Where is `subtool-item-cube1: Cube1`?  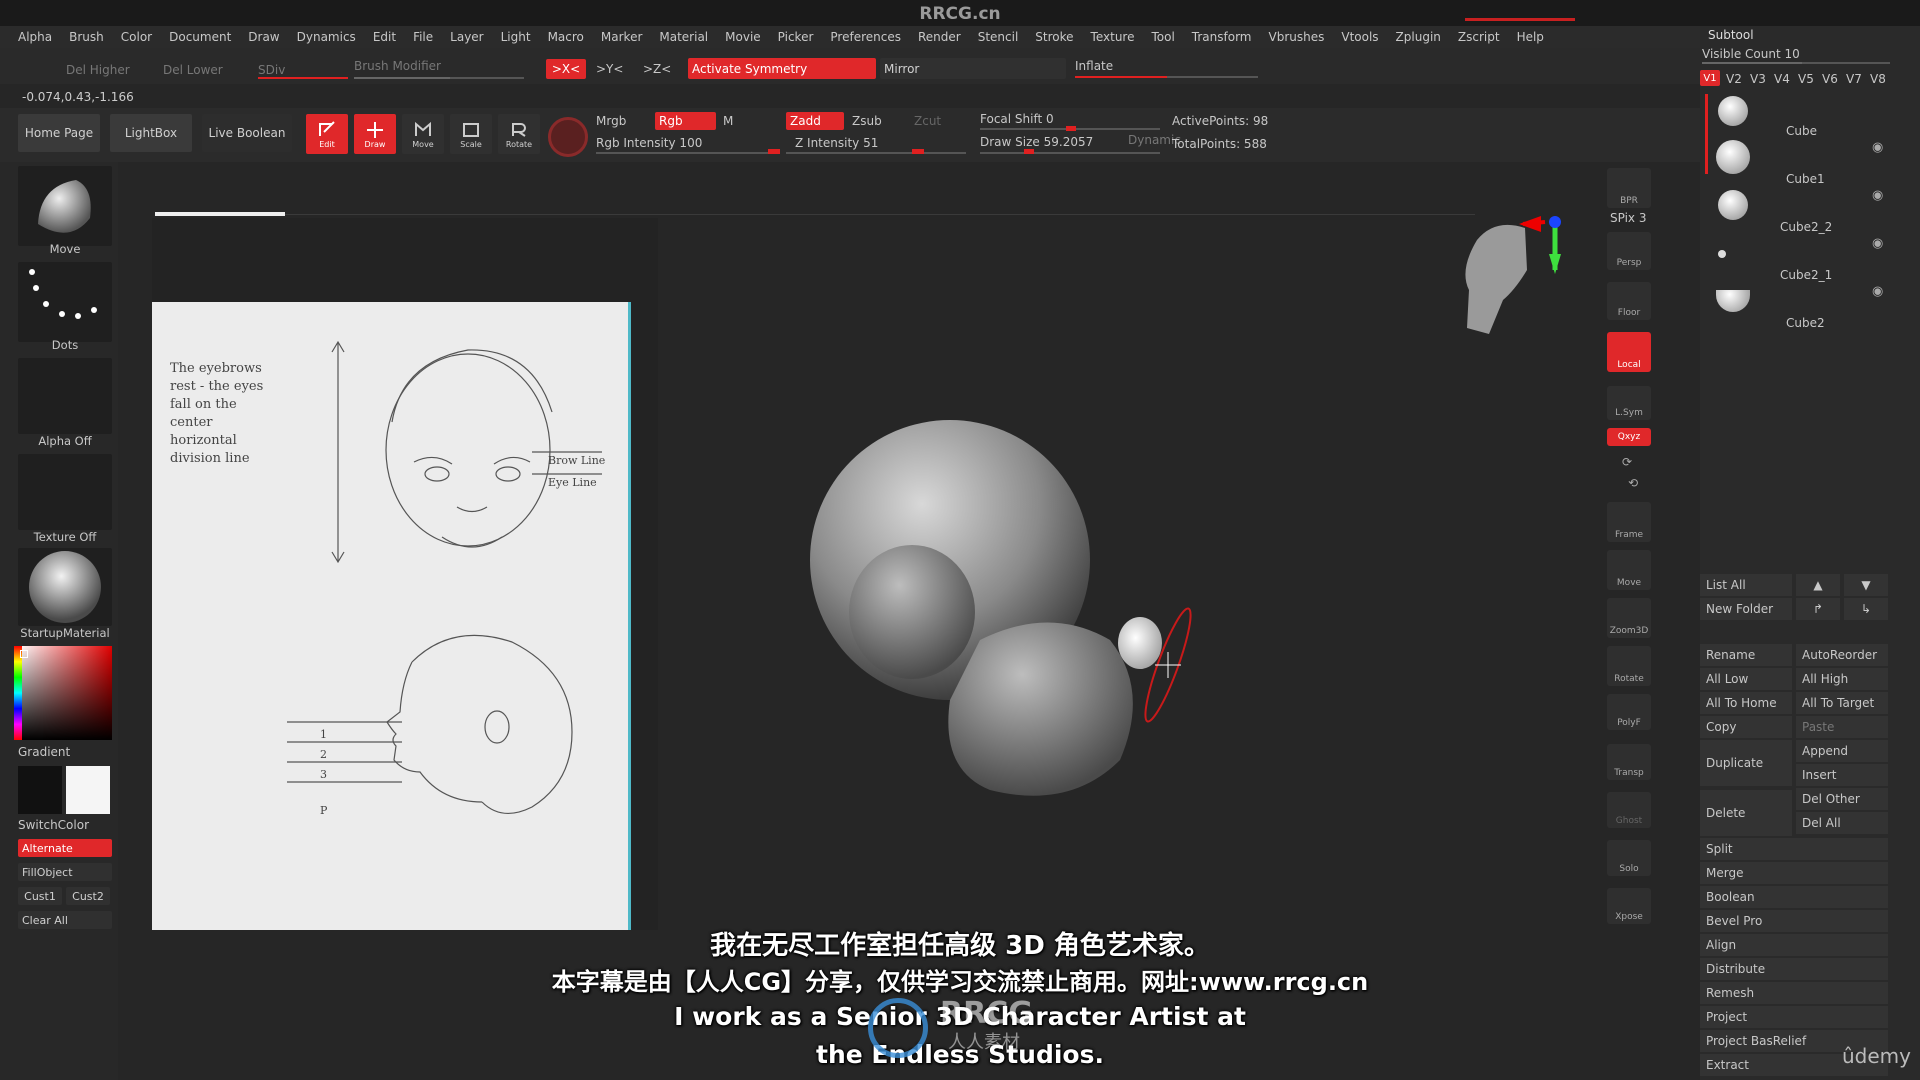 subtool-item-cube1: Cube1 is located at coordinates (1805, 179).